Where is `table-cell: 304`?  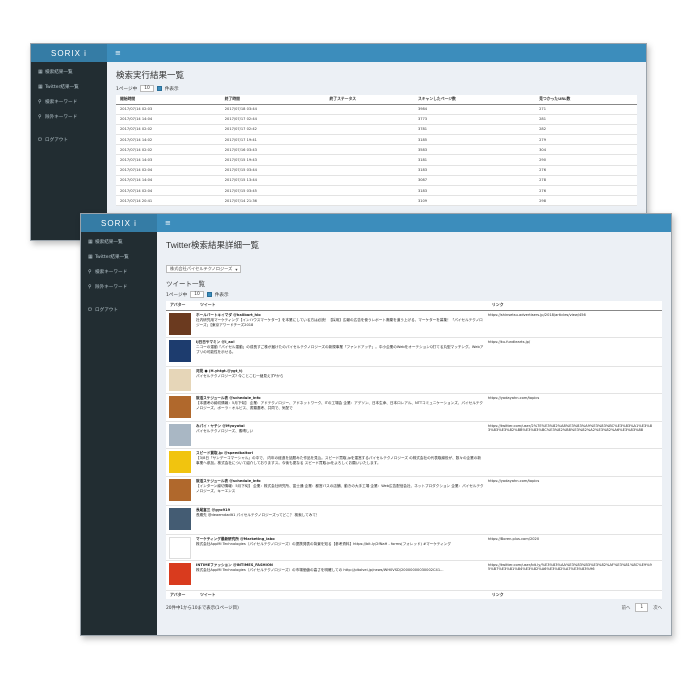
table-cell: 304 is located at coordinates (586, 150).